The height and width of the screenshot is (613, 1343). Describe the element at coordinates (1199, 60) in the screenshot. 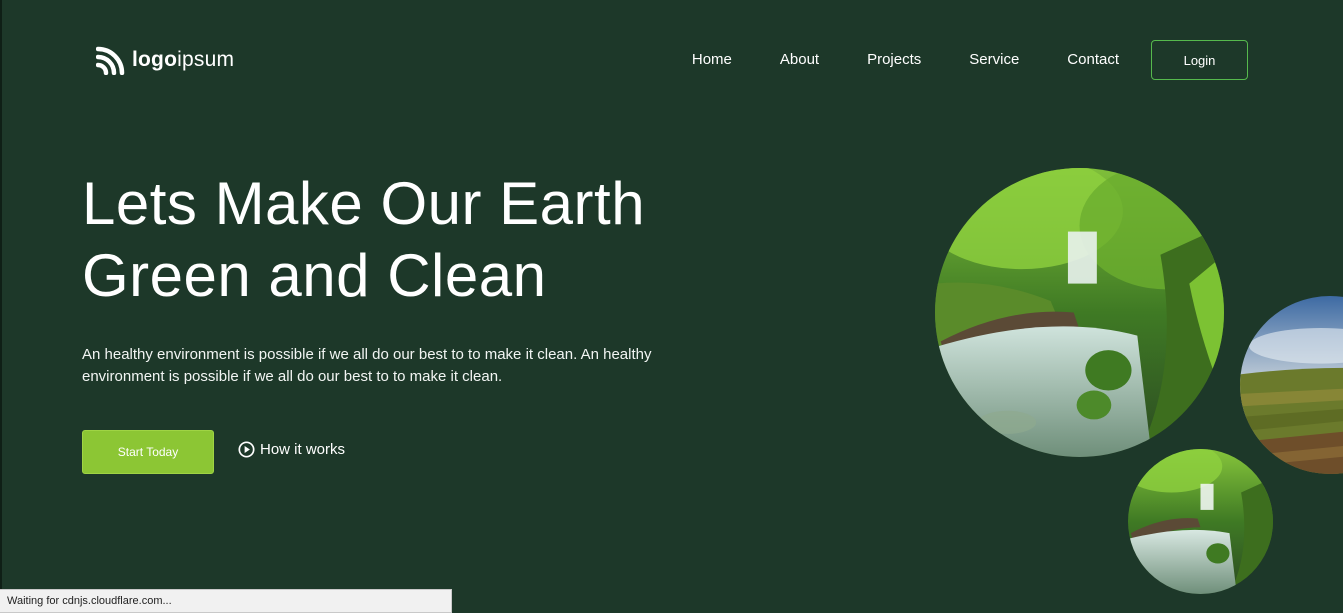

I see `login-button: Login` at that location.